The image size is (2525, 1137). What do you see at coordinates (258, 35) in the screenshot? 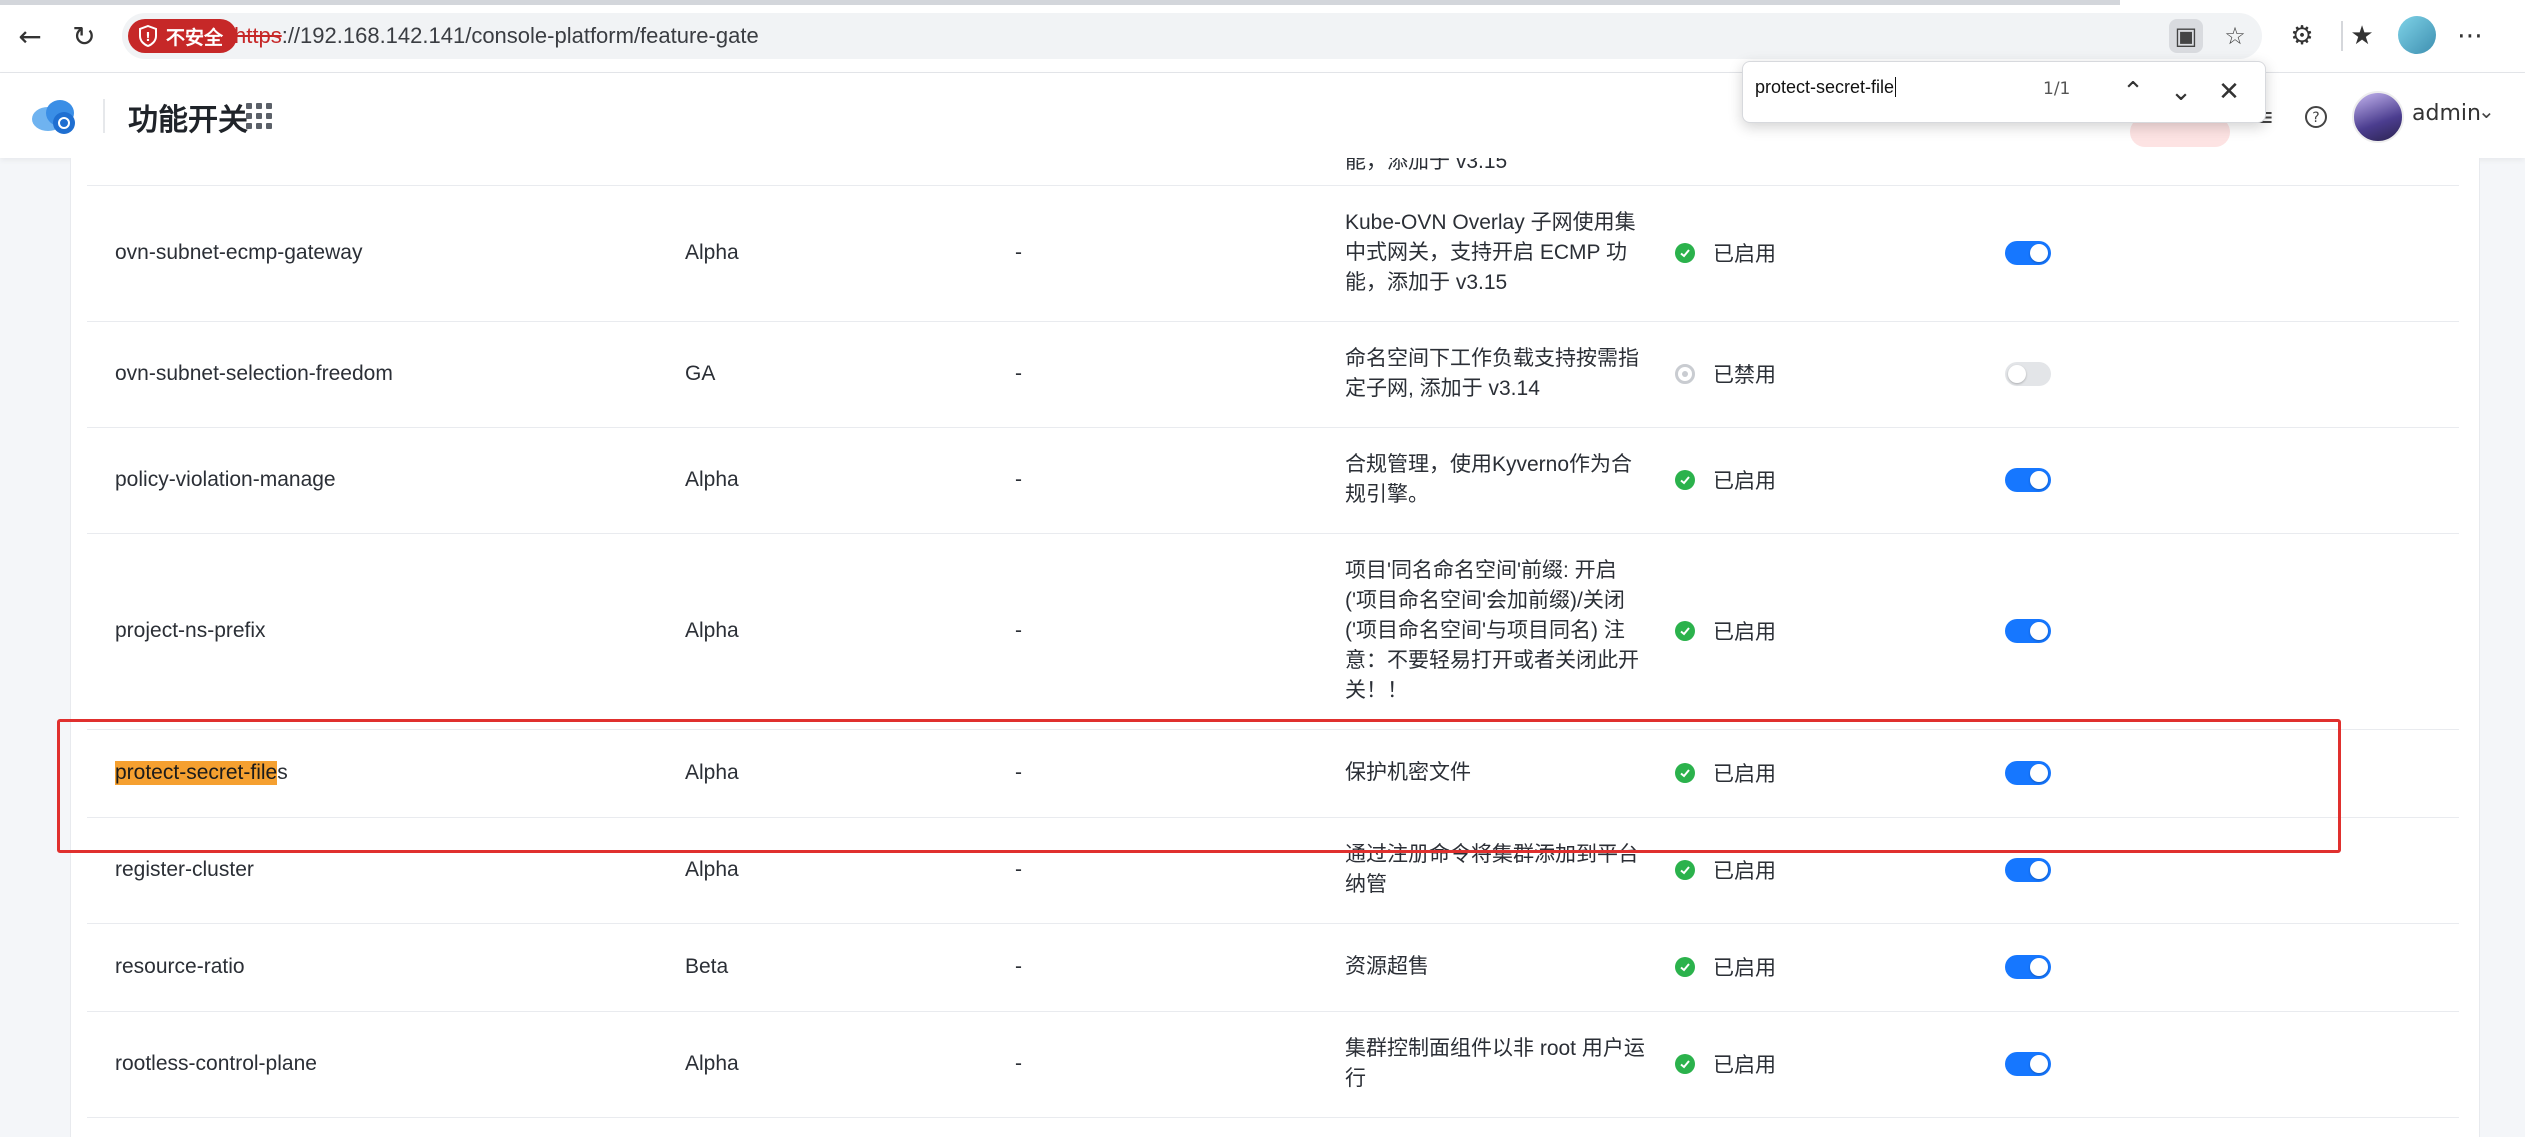
I see `url-scheme: https` at bounding box center [258, 35].